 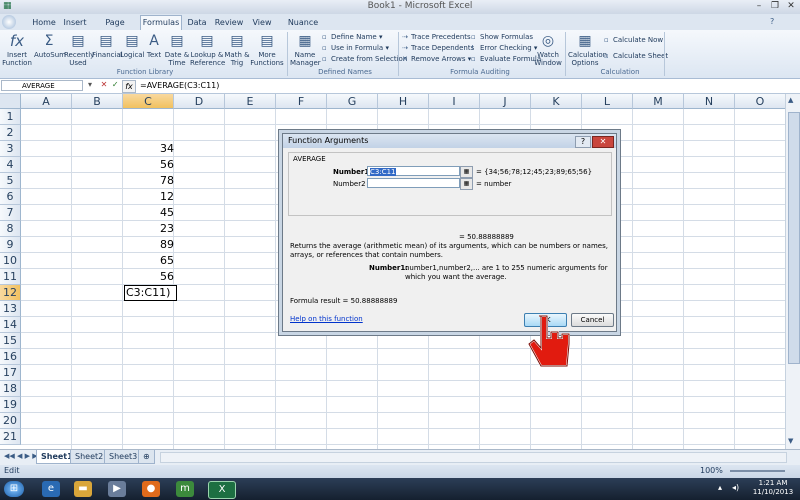 What do you see at coordinates (229, 23) in the screenshot?
I see `tab-review: Review` at bounding box center [229, 23].